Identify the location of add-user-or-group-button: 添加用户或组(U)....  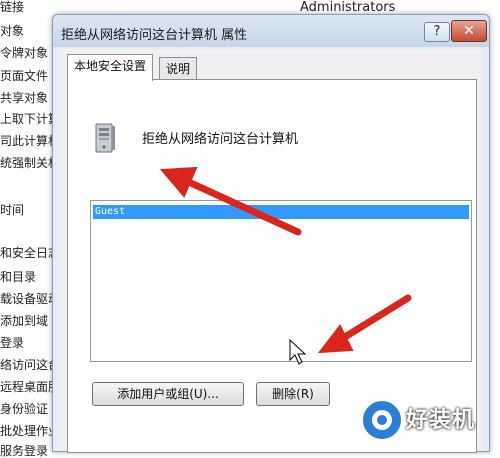
(168, 394).